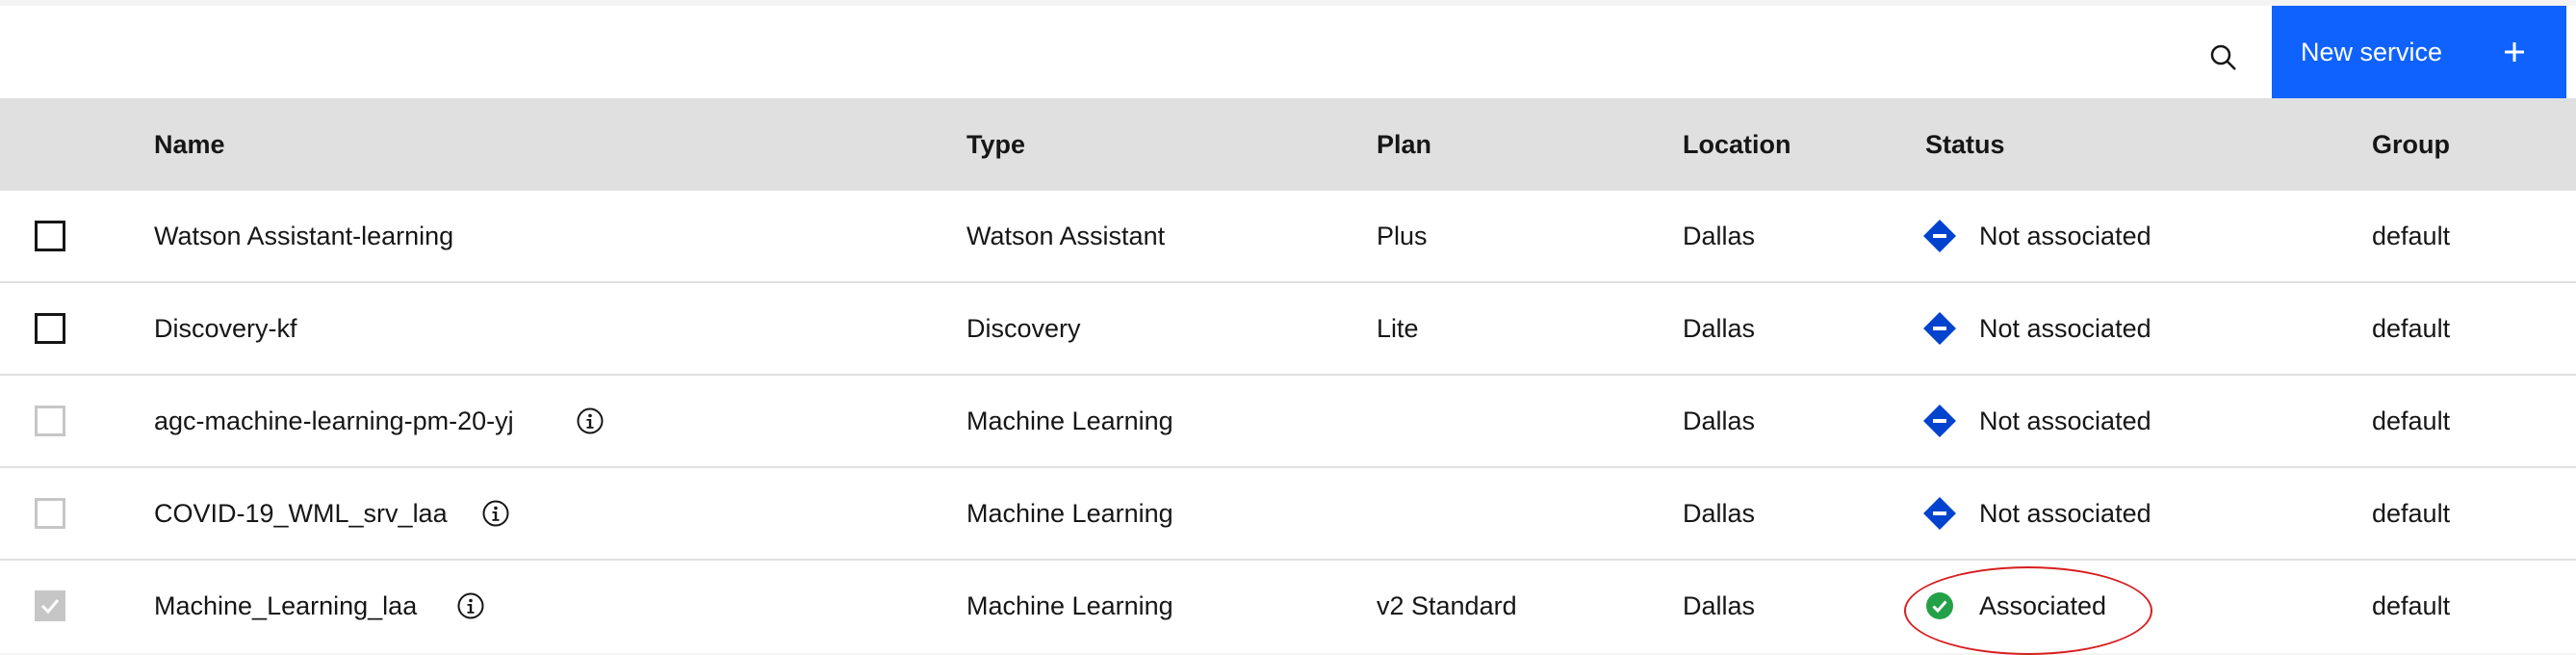  Describe the element at coordinates (2411, 144) in the screenshot. I see `column-header-group: Group` at that location.